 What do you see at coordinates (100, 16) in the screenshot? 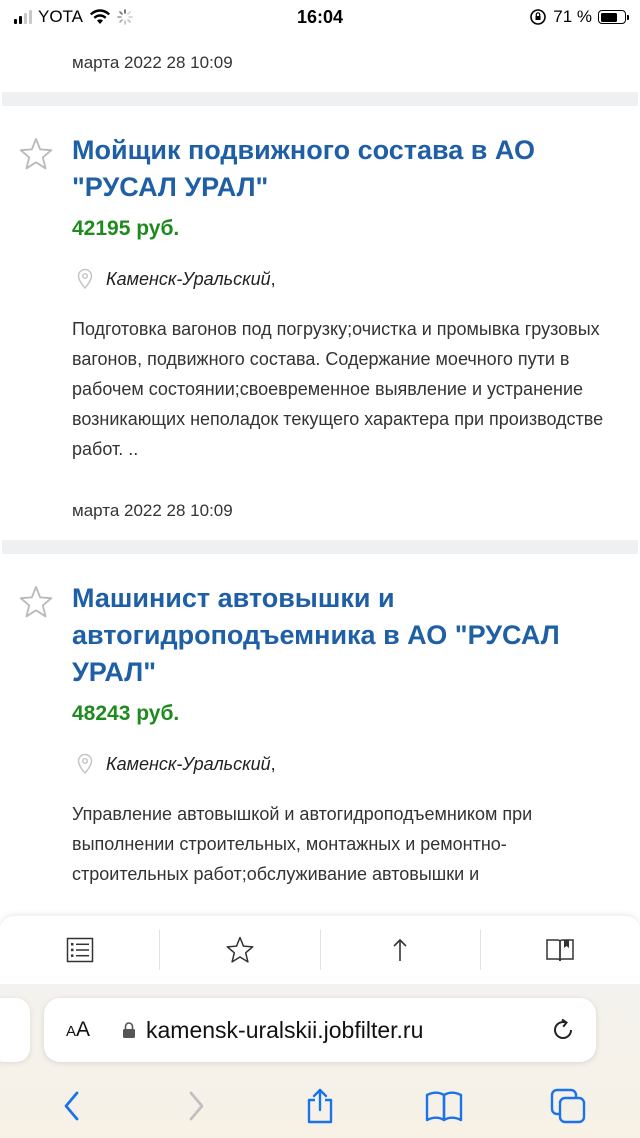
I see `wifi-icon` at bounding box center [100, 16].